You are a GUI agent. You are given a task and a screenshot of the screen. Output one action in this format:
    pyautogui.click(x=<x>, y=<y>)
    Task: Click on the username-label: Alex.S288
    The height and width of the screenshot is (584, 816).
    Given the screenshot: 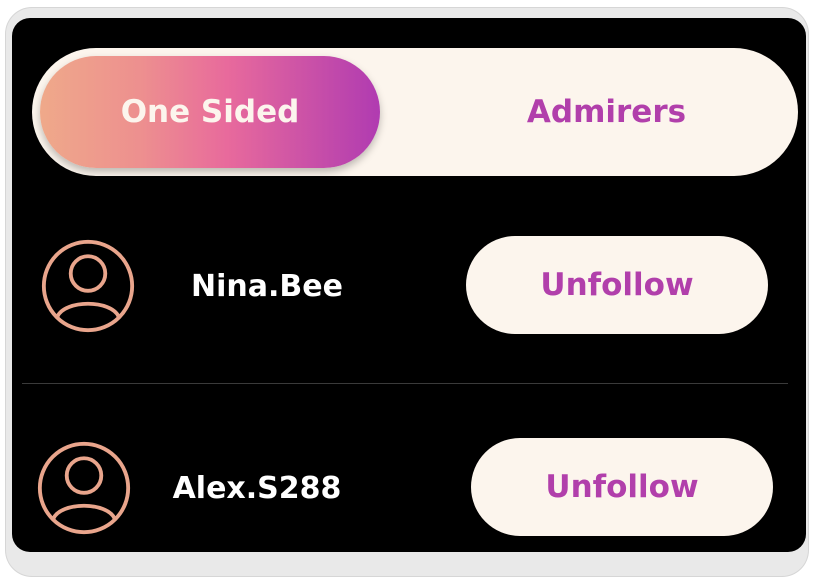 What is the action you would take?
    pyautogui.click(x=257, y=488)
    